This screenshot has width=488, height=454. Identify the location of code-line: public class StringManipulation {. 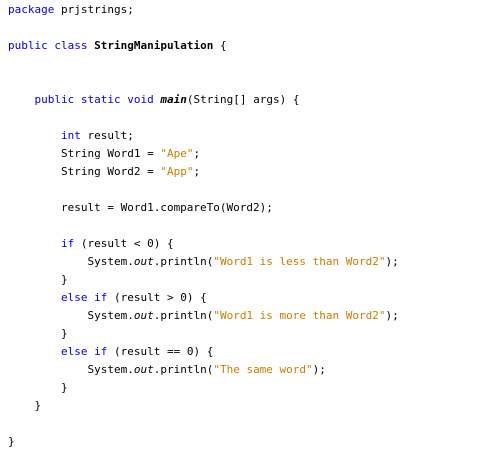
(244, 46).